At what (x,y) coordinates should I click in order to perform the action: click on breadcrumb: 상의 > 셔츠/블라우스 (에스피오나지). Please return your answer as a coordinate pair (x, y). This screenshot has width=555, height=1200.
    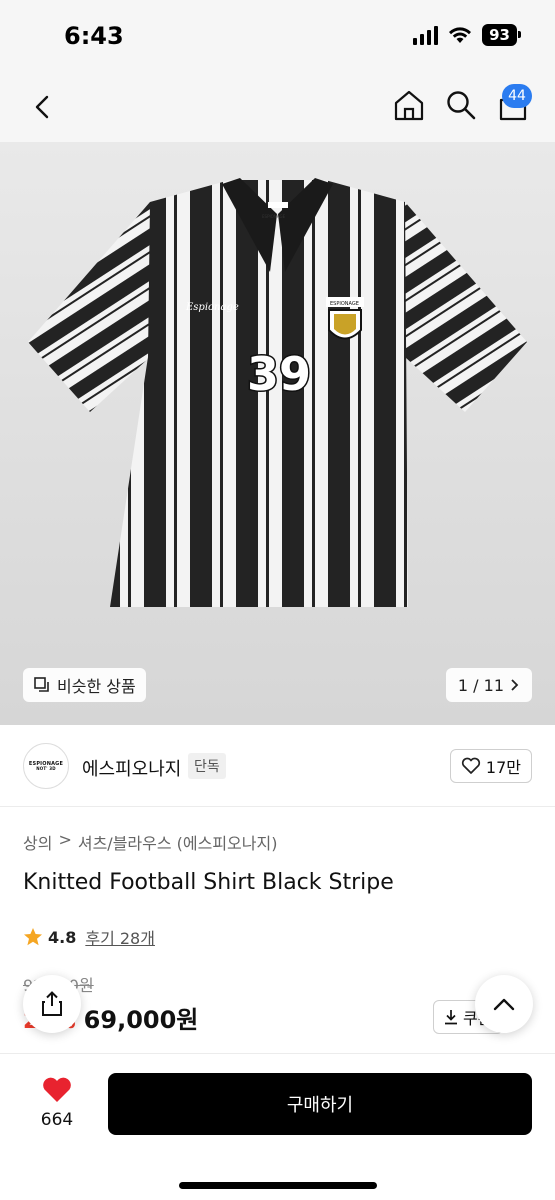
    Looking at the image, I should click on (150, 842).